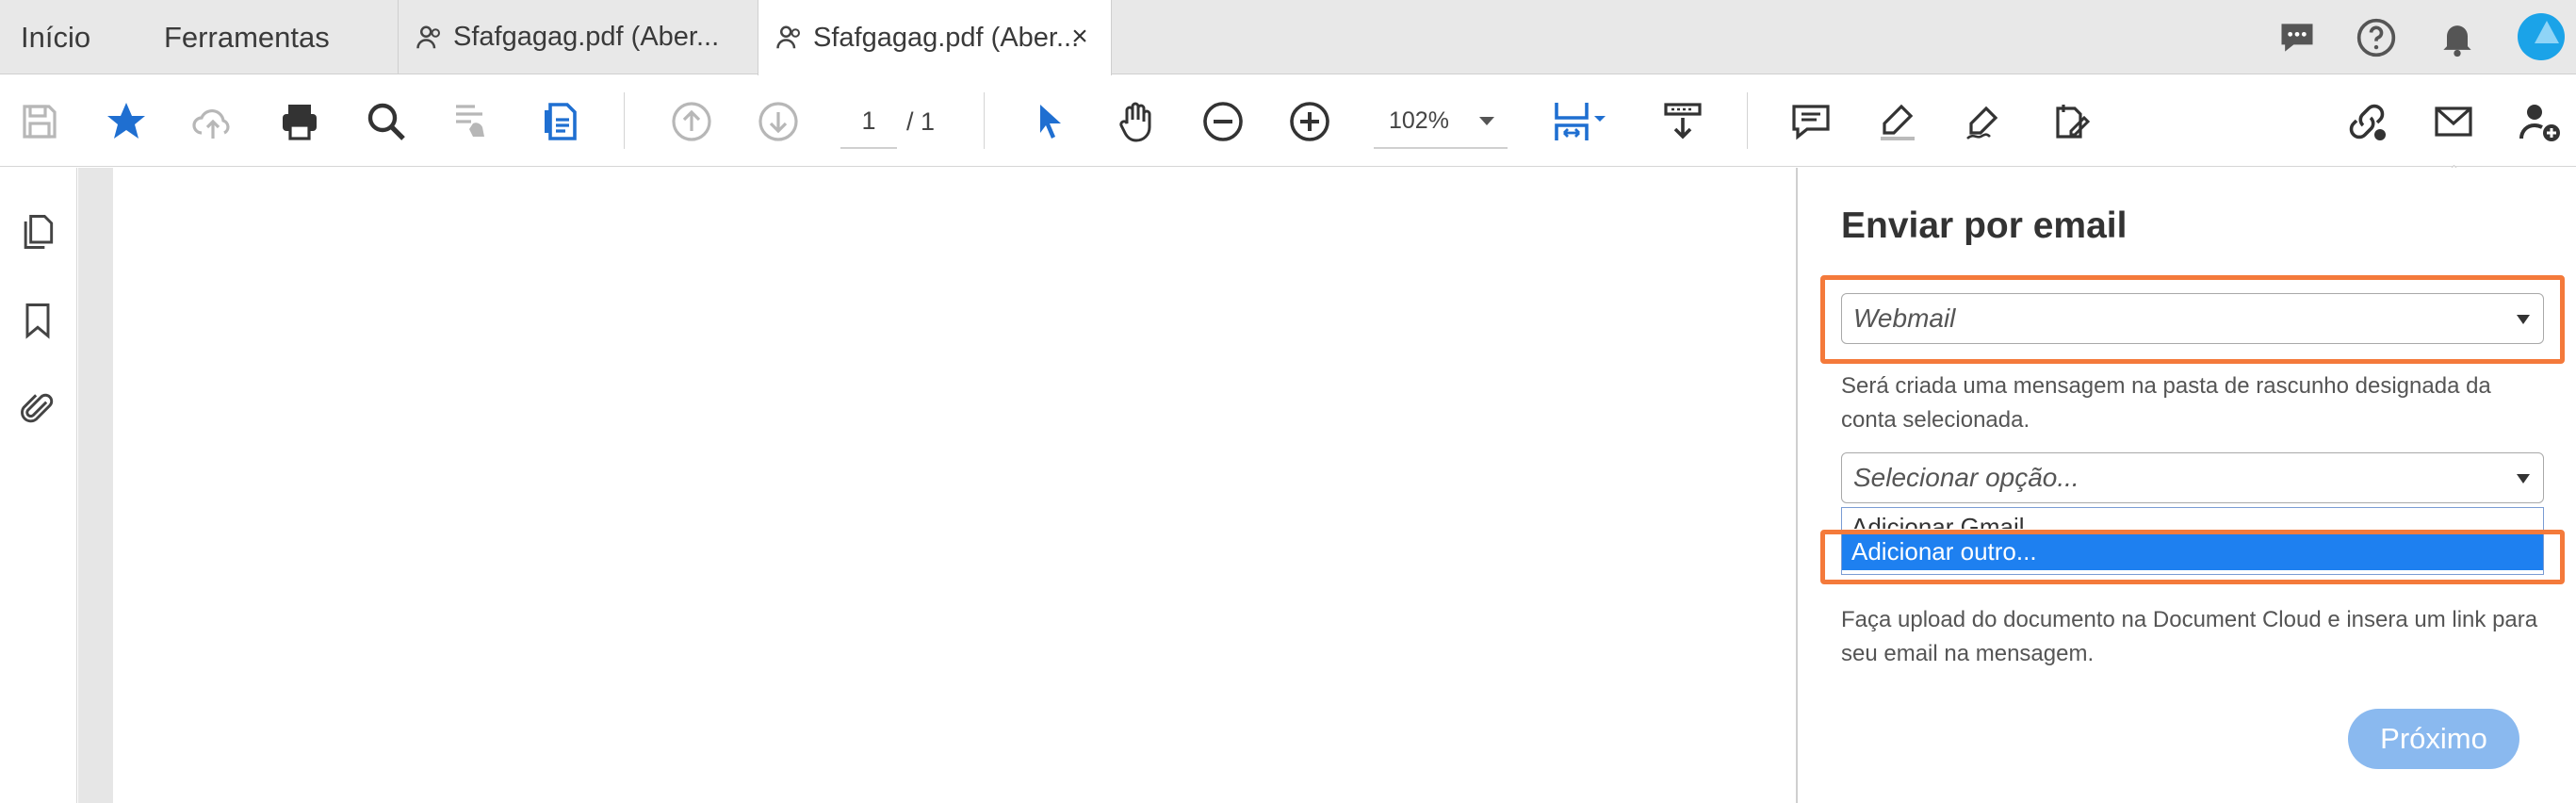 The image size is (2576, 803). Describe the element at coordinates (921, 121) in the screenshot. I see `page-total: / 1` at that location.